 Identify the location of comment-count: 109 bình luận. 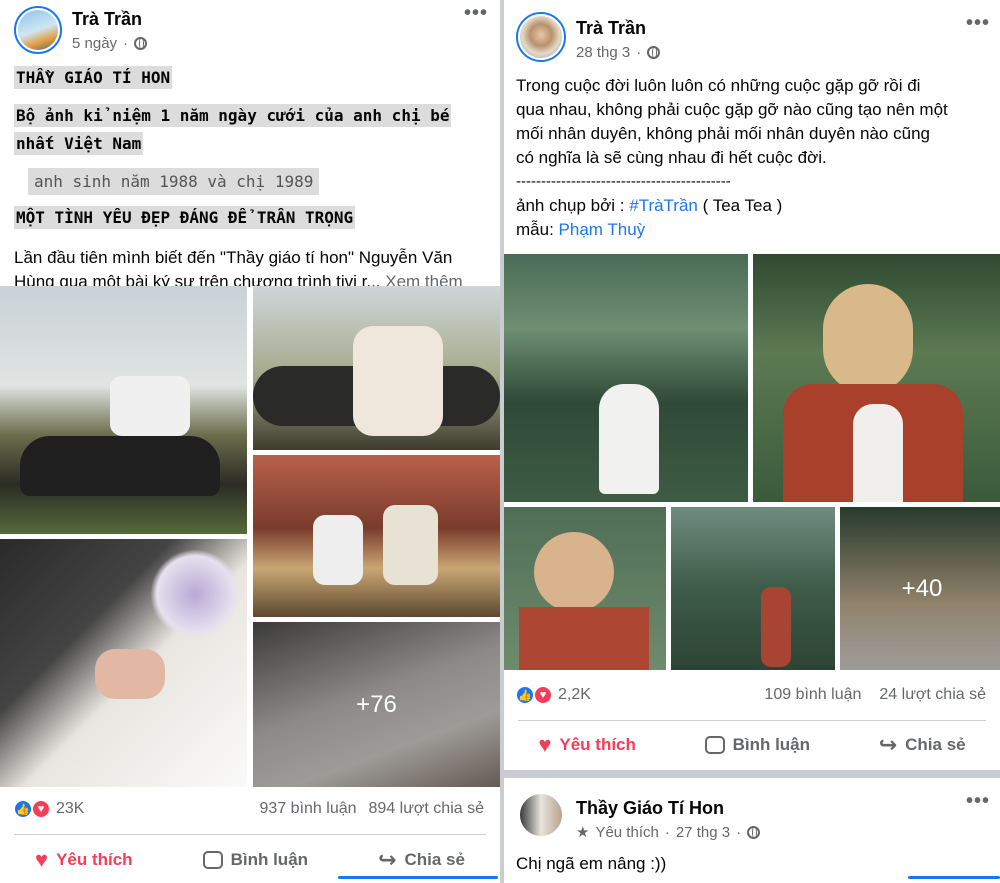
(812, 695).